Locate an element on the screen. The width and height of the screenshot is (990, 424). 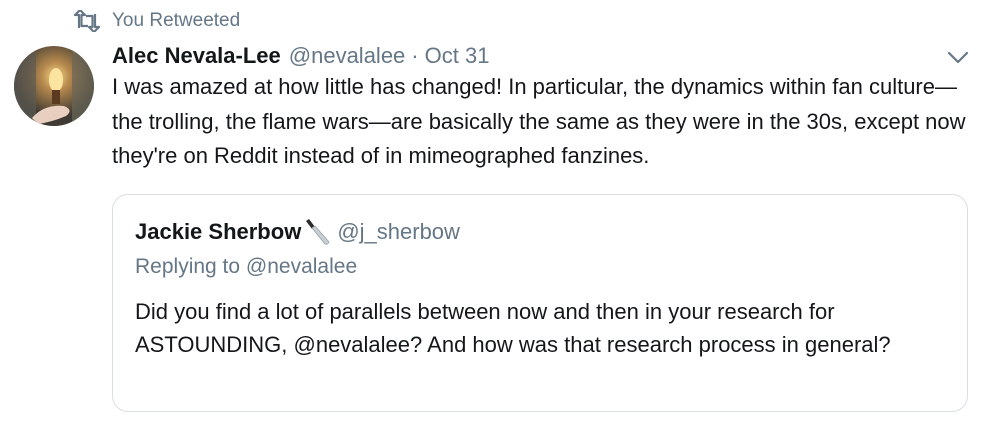
chevron-down-icon is located at coordinates (958, 57).